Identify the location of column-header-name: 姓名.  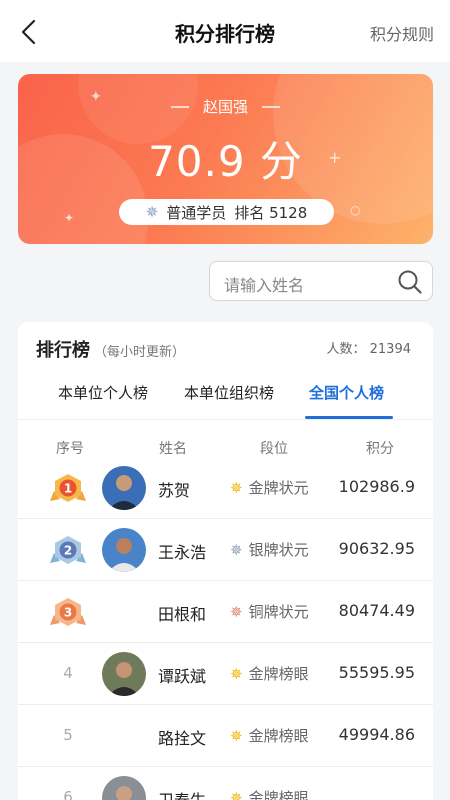
(173, 449).